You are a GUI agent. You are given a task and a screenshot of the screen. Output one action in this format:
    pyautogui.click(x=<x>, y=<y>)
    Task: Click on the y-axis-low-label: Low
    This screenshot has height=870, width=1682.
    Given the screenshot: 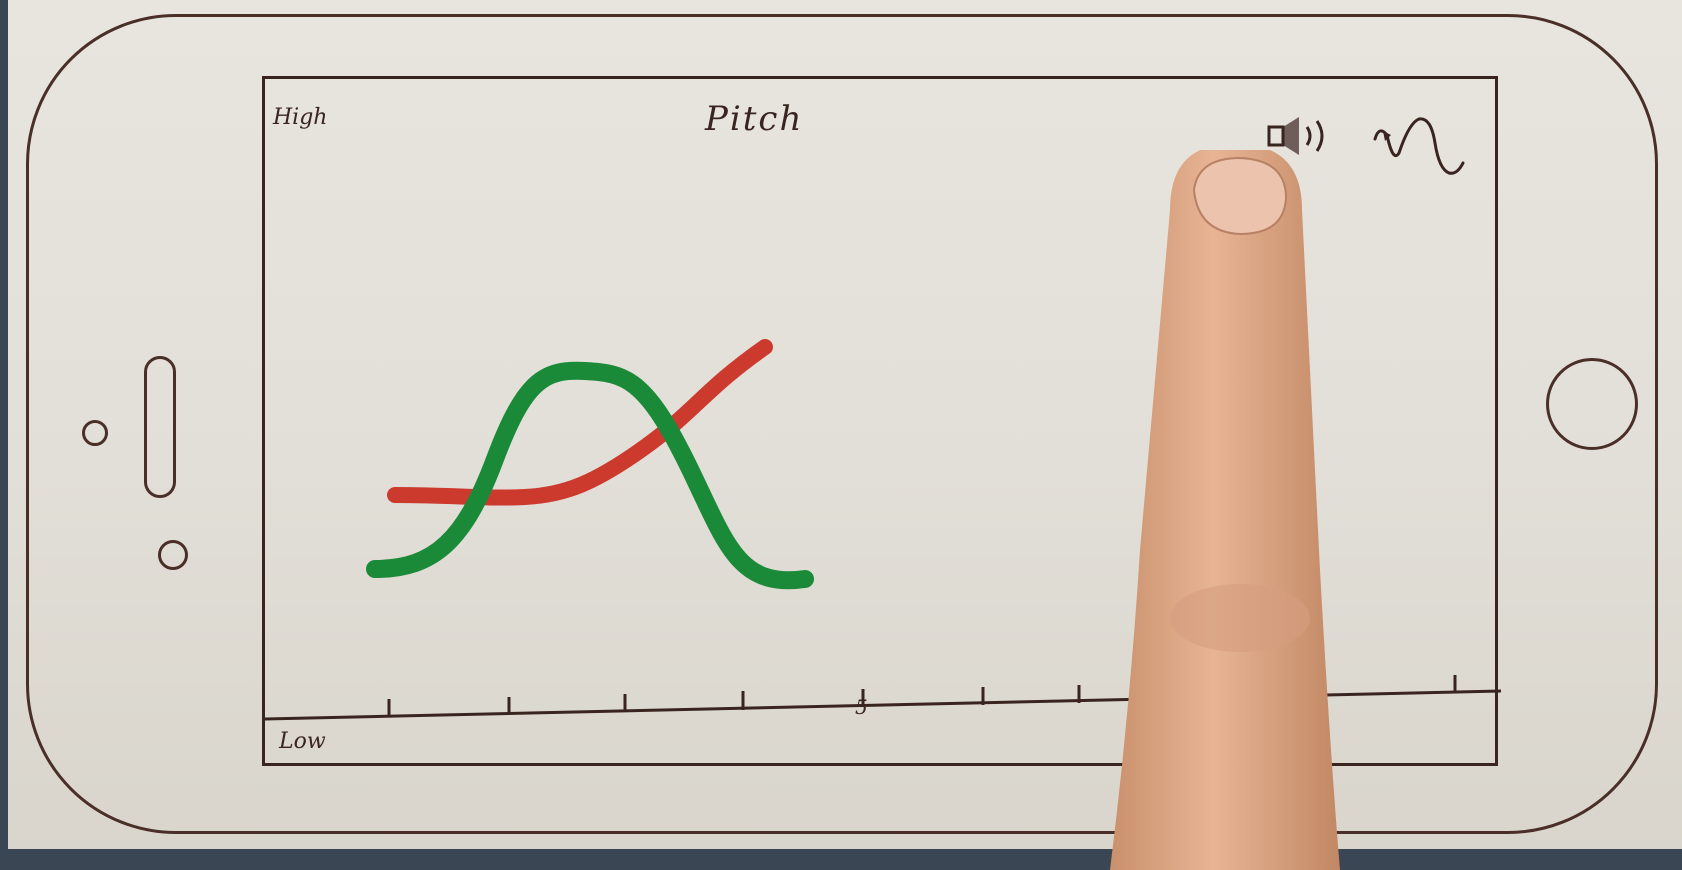 What is the action you would take?
    pyautogui.click(x=302, y=741)
    